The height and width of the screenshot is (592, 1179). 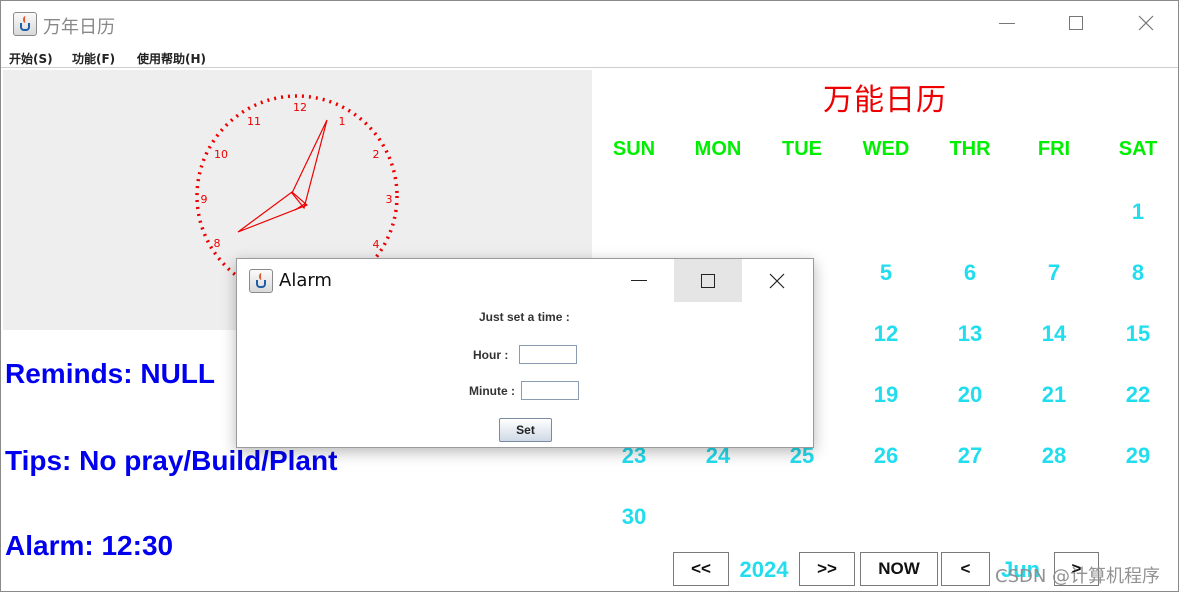 I want to click on weekday-mon: MON, so click(x=718, y=149).